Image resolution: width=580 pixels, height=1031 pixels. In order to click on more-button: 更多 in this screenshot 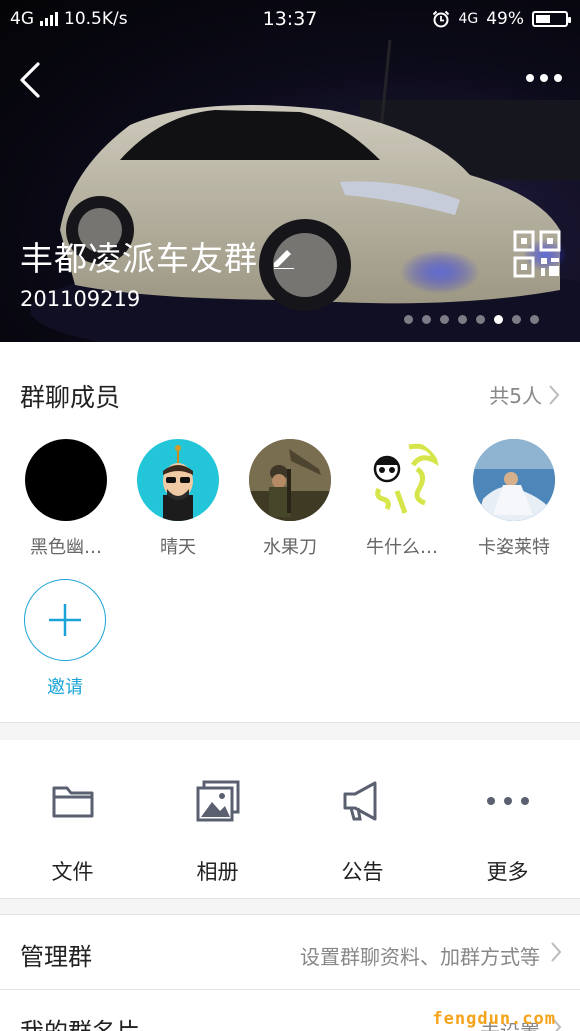, I will do `click(507, 819)`.